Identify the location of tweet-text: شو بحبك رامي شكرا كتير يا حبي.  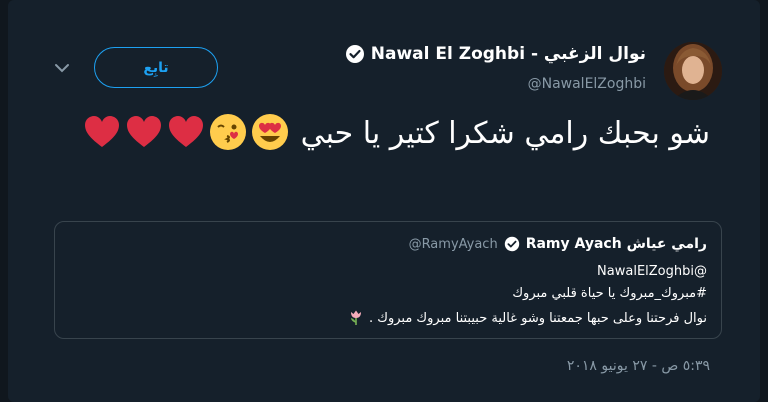
(385, 134).